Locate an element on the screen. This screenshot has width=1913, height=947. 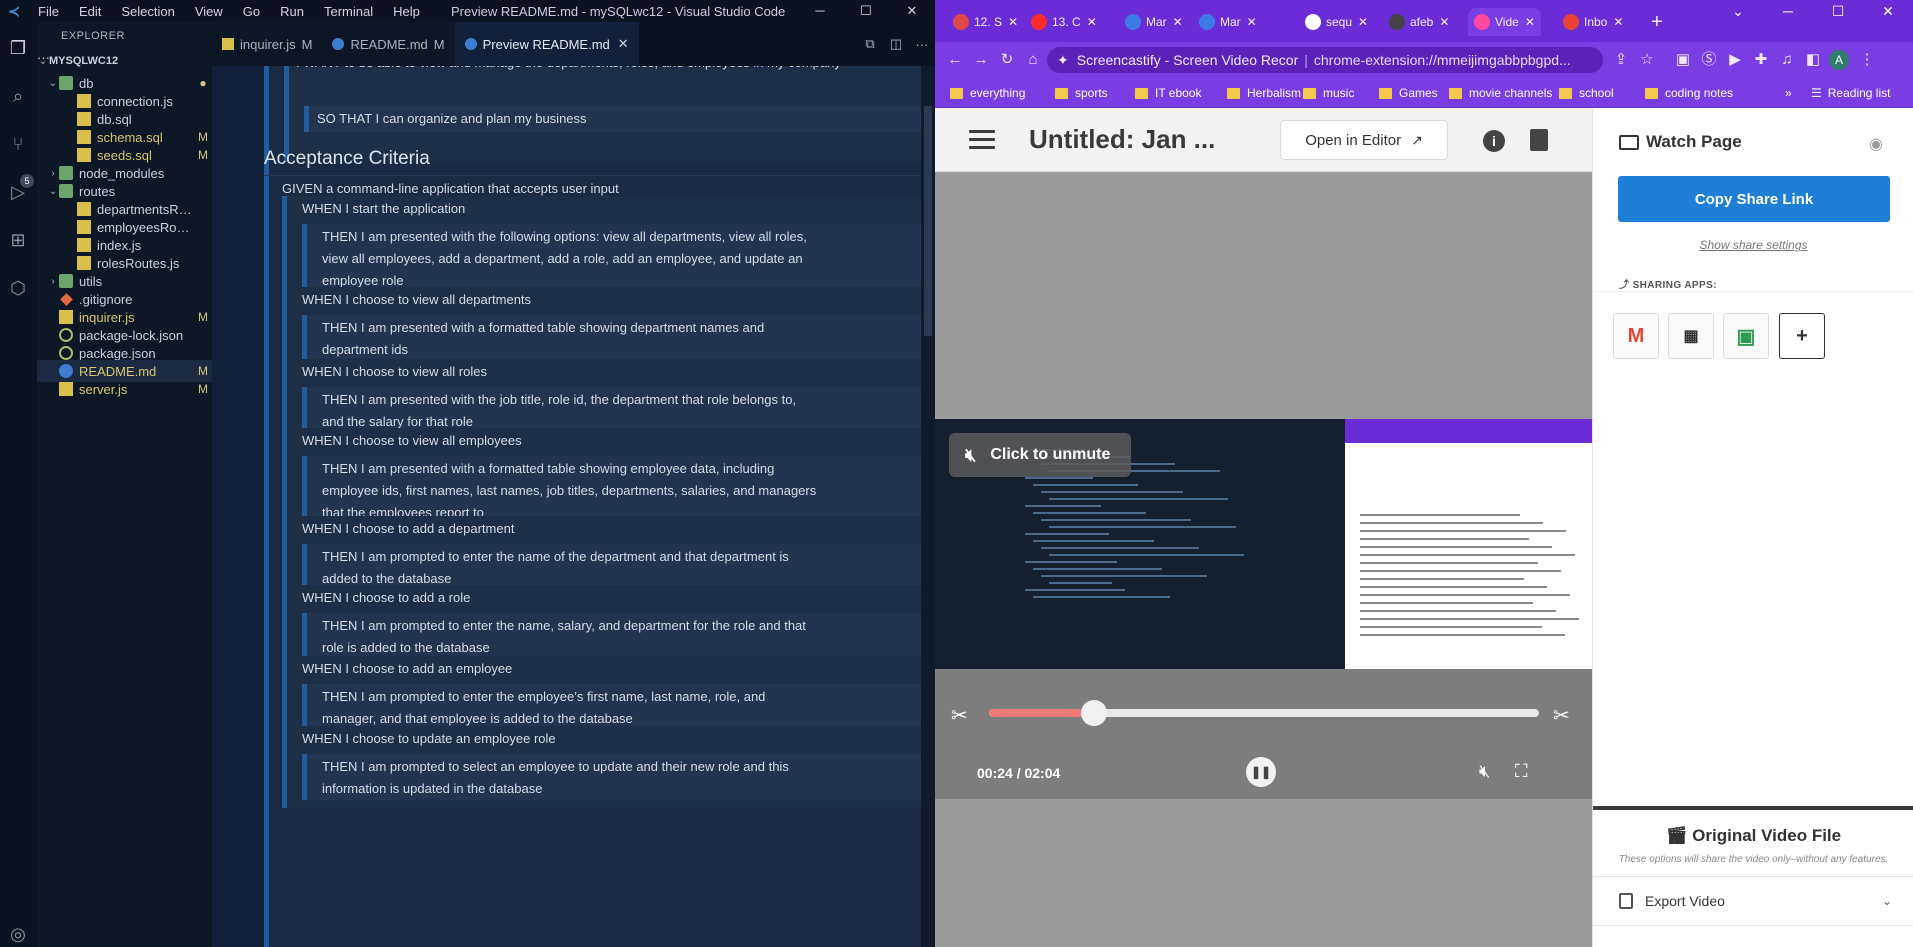
bookmark-star-icon: ☆ is located at coordinates (1647, 60).